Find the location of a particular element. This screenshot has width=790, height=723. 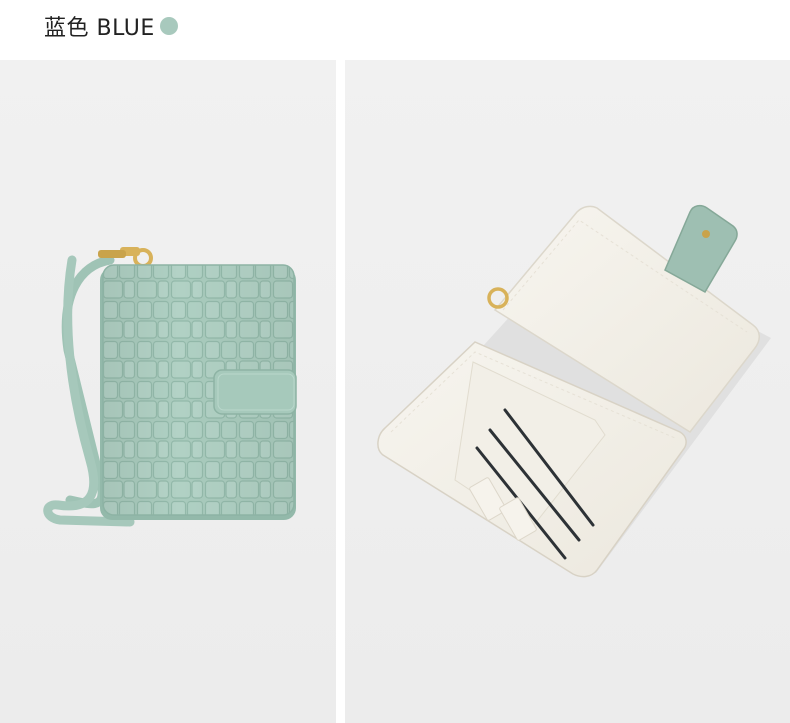

wallet-closed-photo is located at coordinates (170, 387).